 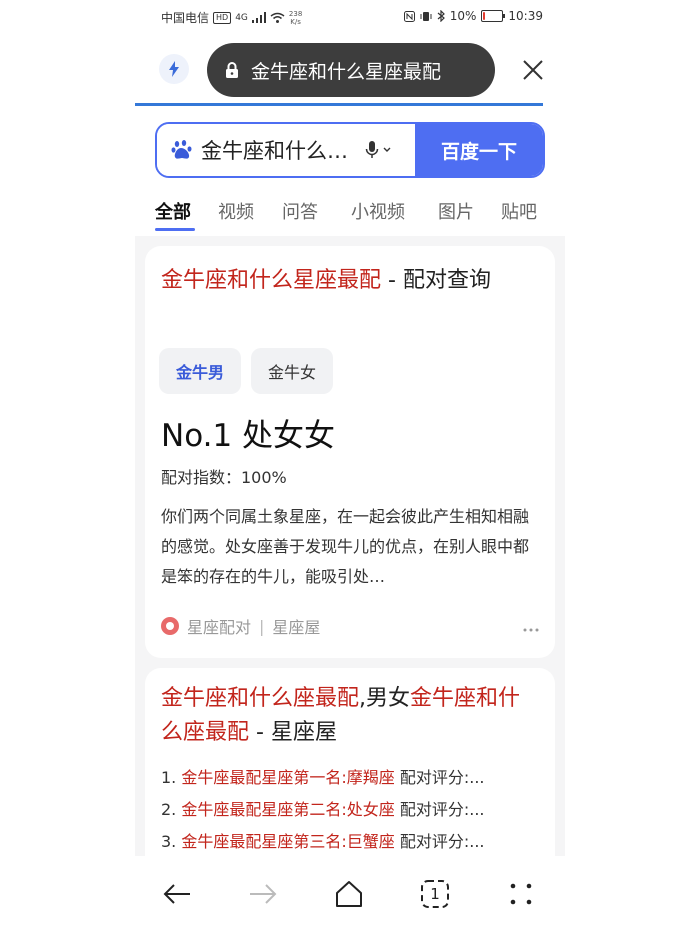 I want to click on voice-search-button, so click(x=378, y=150).